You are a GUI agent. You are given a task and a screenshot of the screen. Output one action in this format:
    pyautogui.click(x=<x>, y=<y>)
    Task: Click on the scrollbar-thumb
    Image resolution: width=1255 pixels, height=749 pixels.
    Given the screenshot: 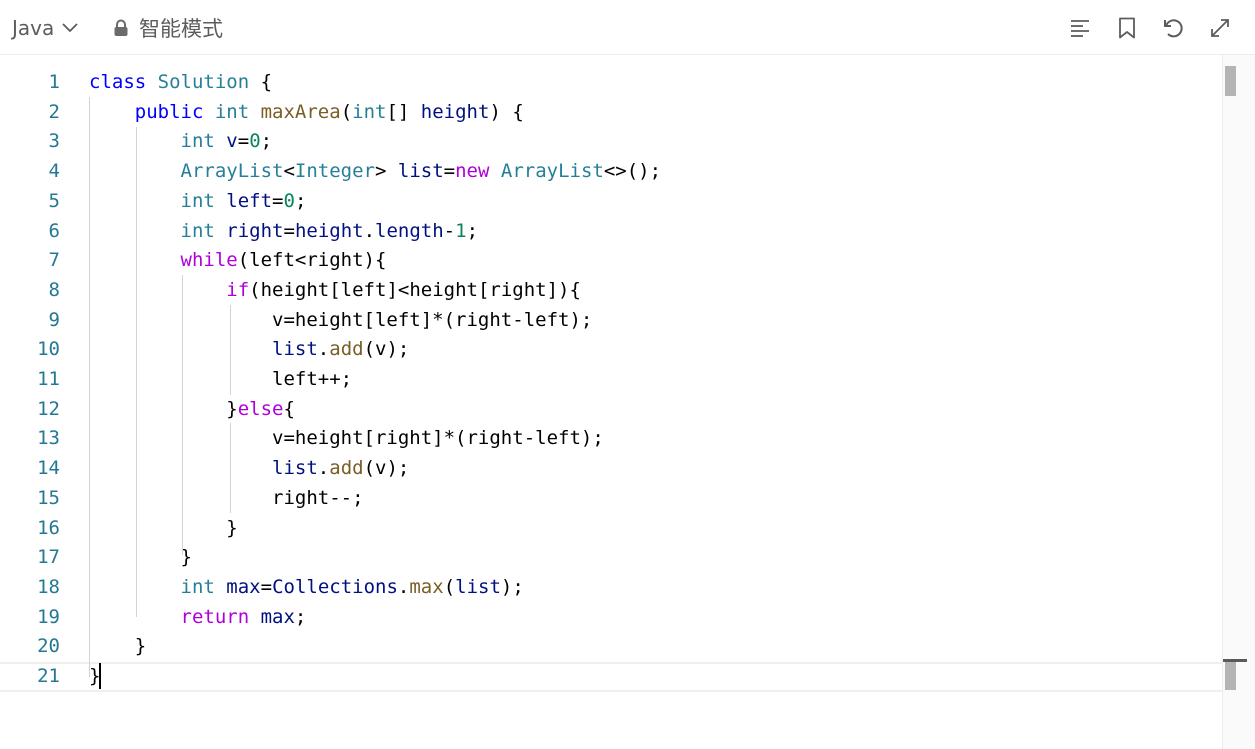 What is the action you would take?
    pyautogui.click(x=1230, y=81)
    